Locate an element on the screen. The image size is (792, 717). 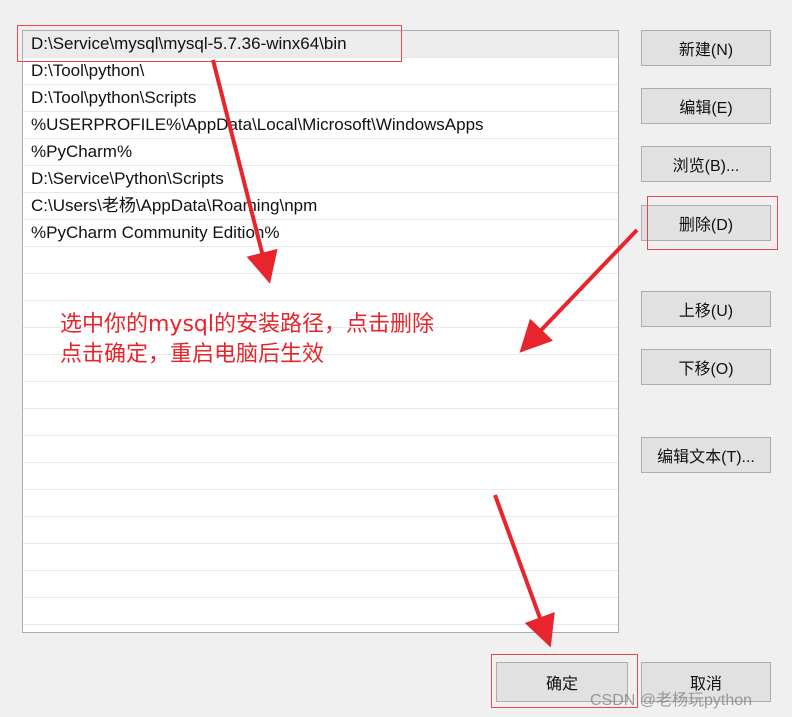
arrow-left-icon is located at coordinates (579, 290).